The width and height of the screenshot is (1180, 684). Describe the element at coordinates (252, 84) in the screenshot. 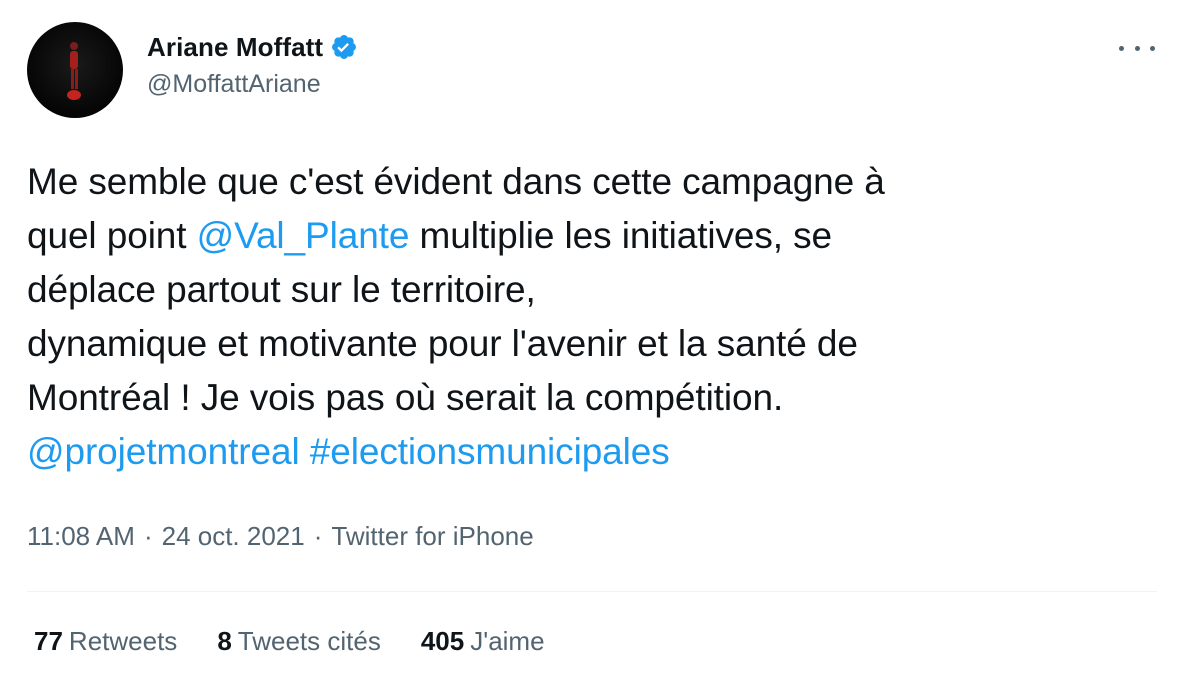

I see `author-handle: @MoffattAriane` at that location.